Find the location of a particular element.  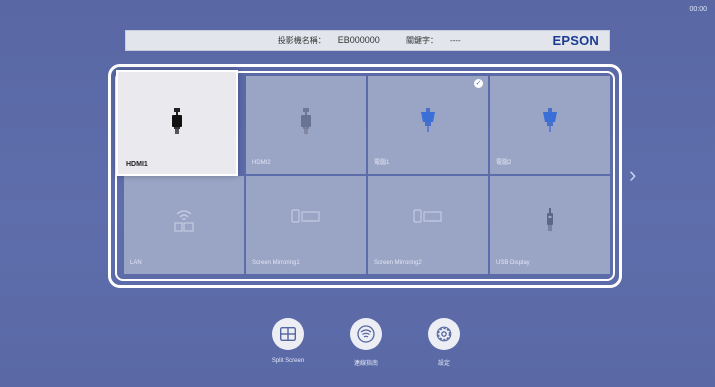

source-tile-computer1: ✓ 電腦1 is located at coordinates (428, 125).